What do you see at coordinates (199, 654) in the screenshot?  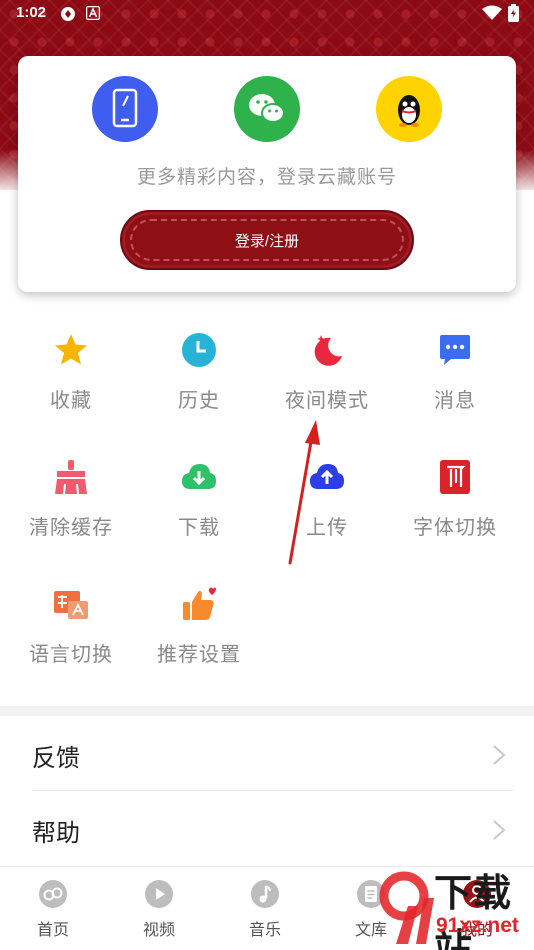 I see `feature-label: 推荐设置` at bounding box center [199, 654].